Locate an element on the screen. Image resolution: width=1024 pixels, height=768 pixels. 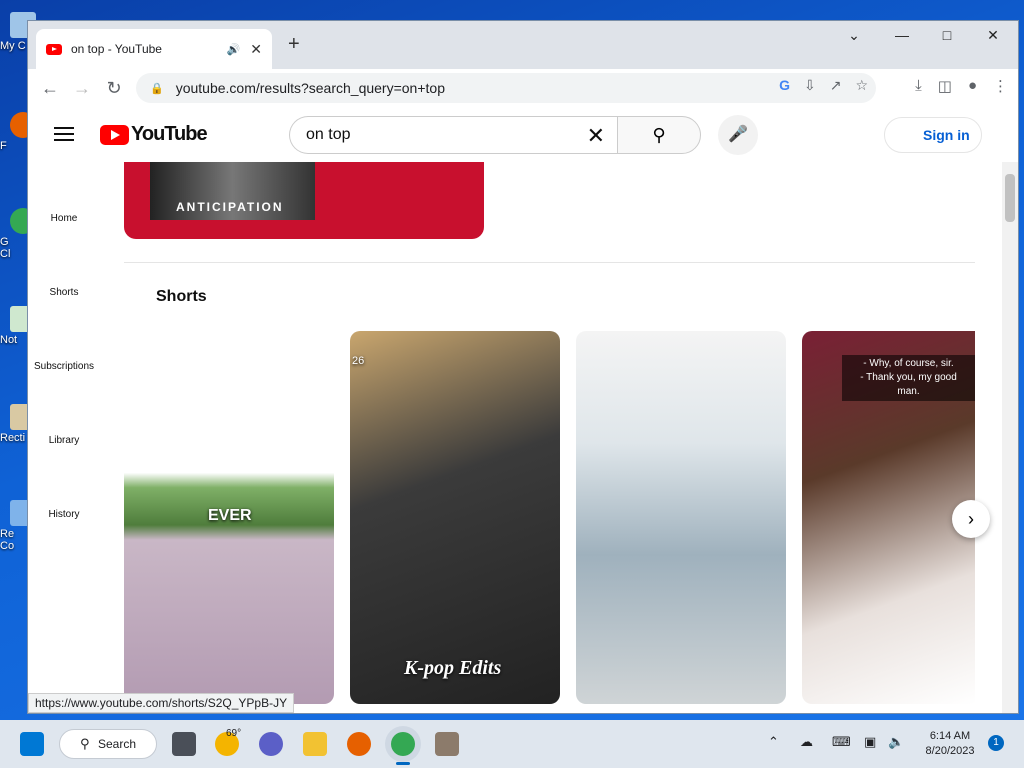
teams-chat-icon is located at coordinates (271, 744).